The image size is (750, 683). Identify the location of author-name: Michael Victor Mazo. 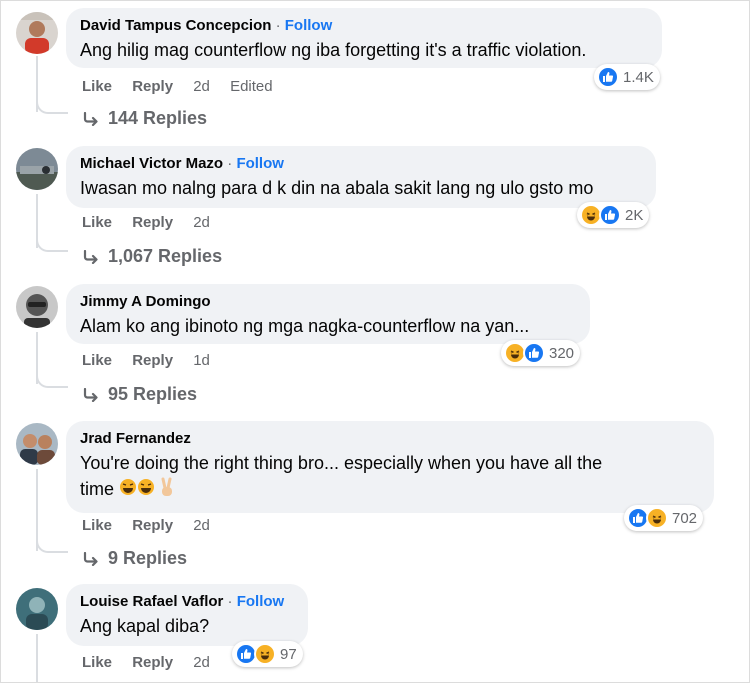
(151, 163).